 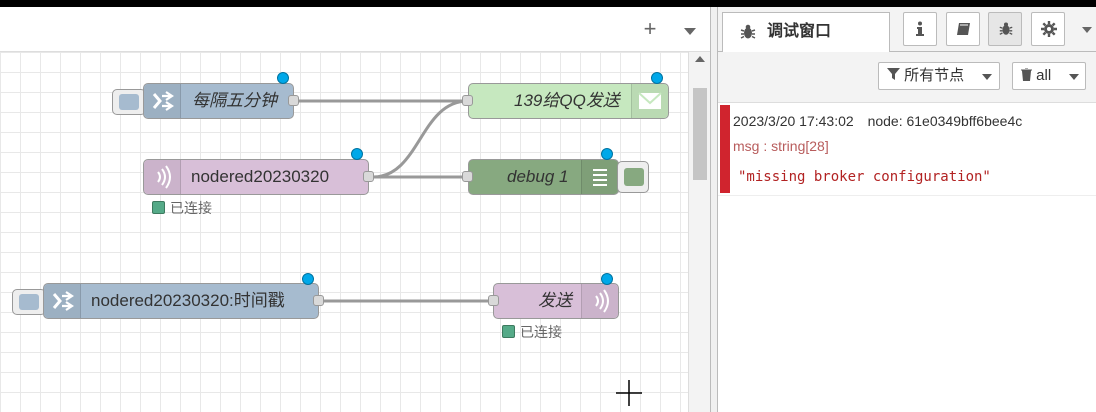 I want to click on node-label: 139给QQ发送, so click(x=567, y=100).